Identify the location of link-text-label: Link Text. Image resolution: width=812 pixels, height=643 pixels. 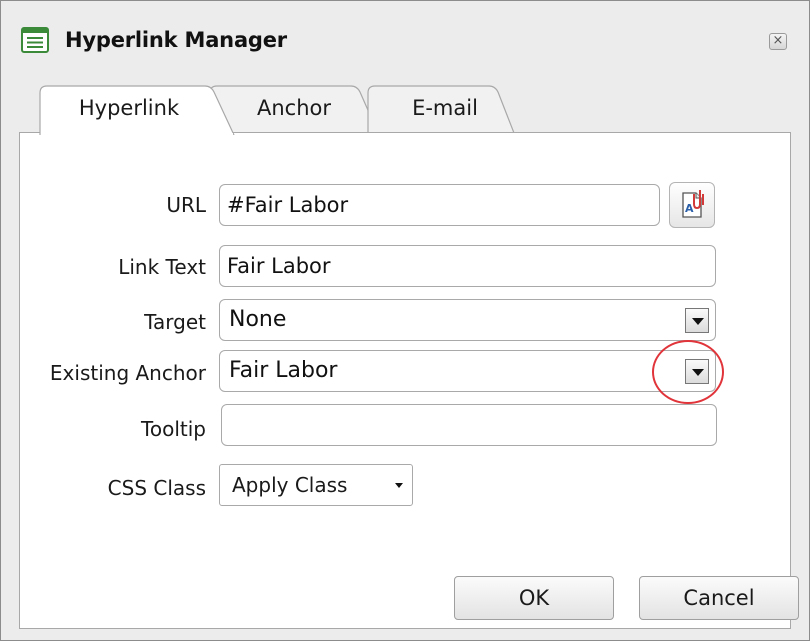
(162, 267).